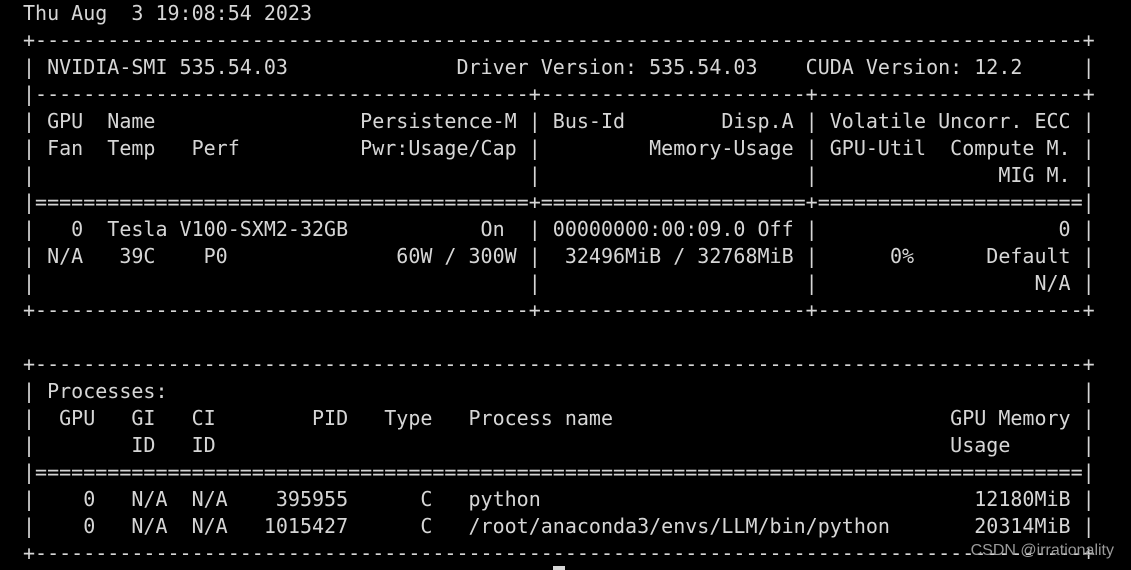 Image resolution: width=1131 pixels, height=570 pixels. What do you see at coordinates (559, 499) in the screenshot?
I see `process-row: | 0 N/A N/A 395955 C python 12180MiB |` at bounding box center [559, 499].